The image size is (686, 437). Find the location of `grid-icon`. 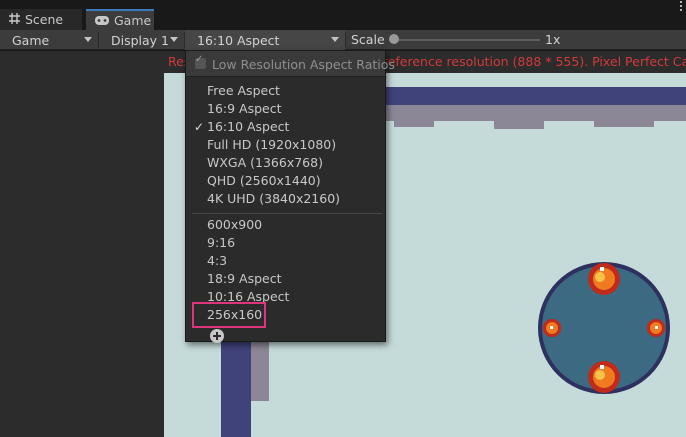

grid-icon is located at coordinates (14, 19).